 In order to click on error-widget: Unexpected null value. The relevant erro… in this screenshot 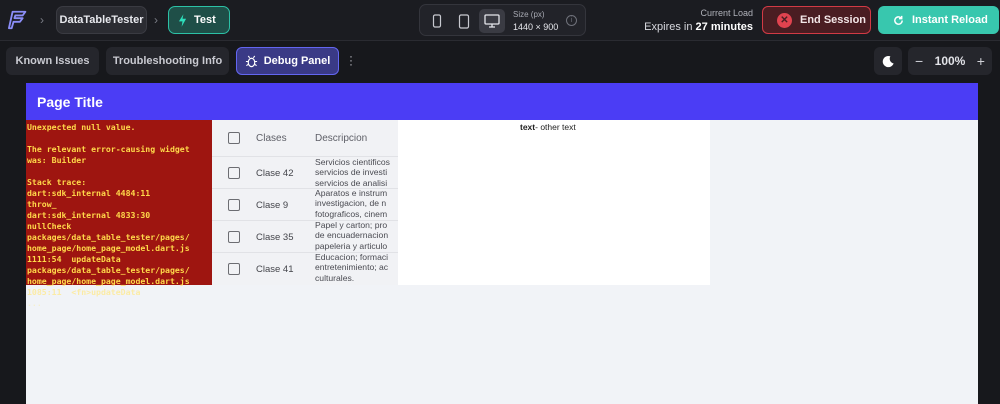, I will do `click(119, 214)`.